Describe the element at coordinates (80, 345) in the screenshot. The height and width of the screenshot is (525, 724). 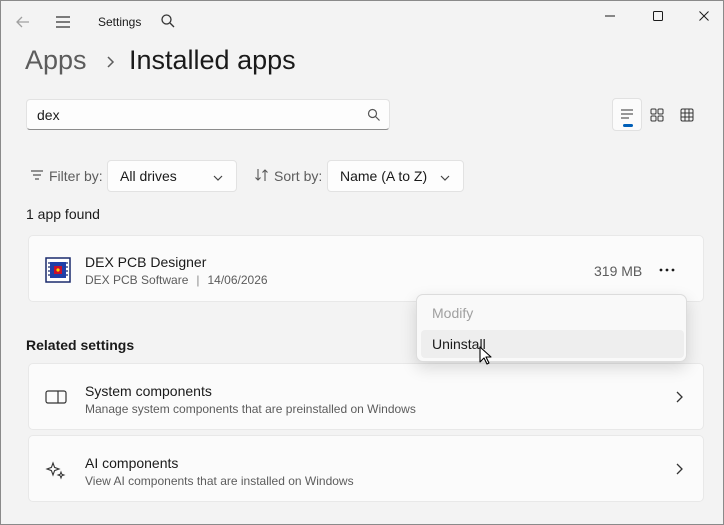
I see `related-settings-heading: Related settings` at that location.